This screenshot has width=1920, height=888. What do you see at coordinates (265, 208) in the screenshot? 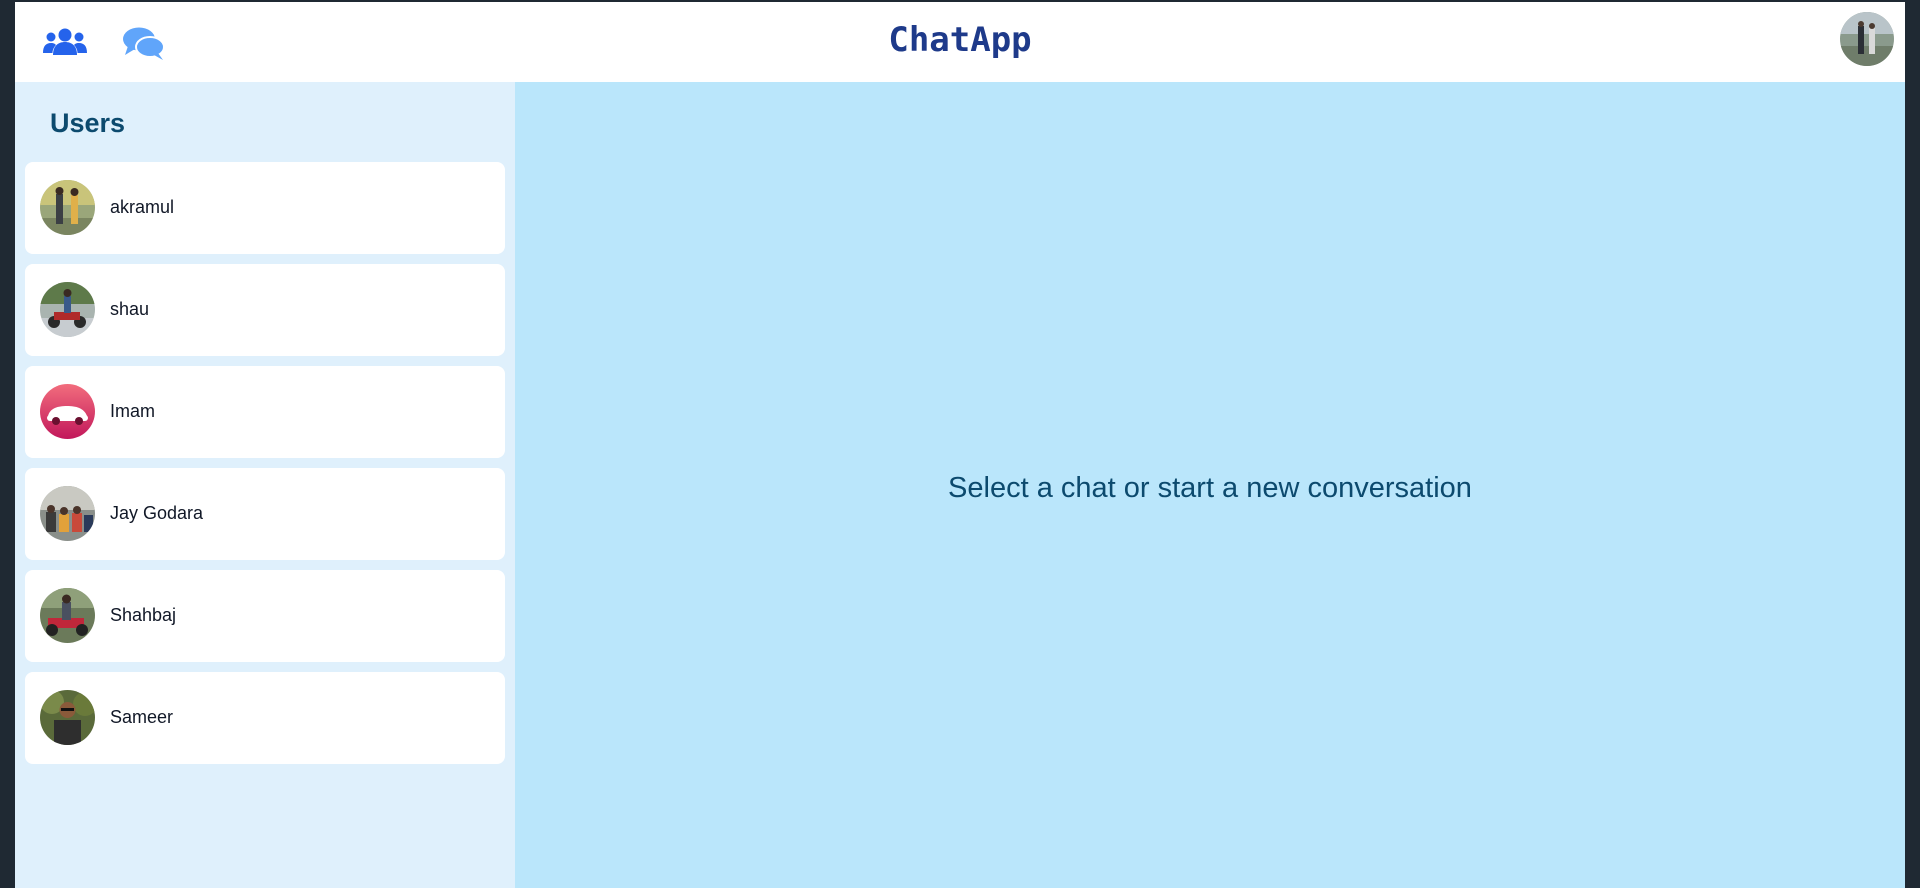
I see `user-item-akramul: akramul` at bounding box center [265, 208].